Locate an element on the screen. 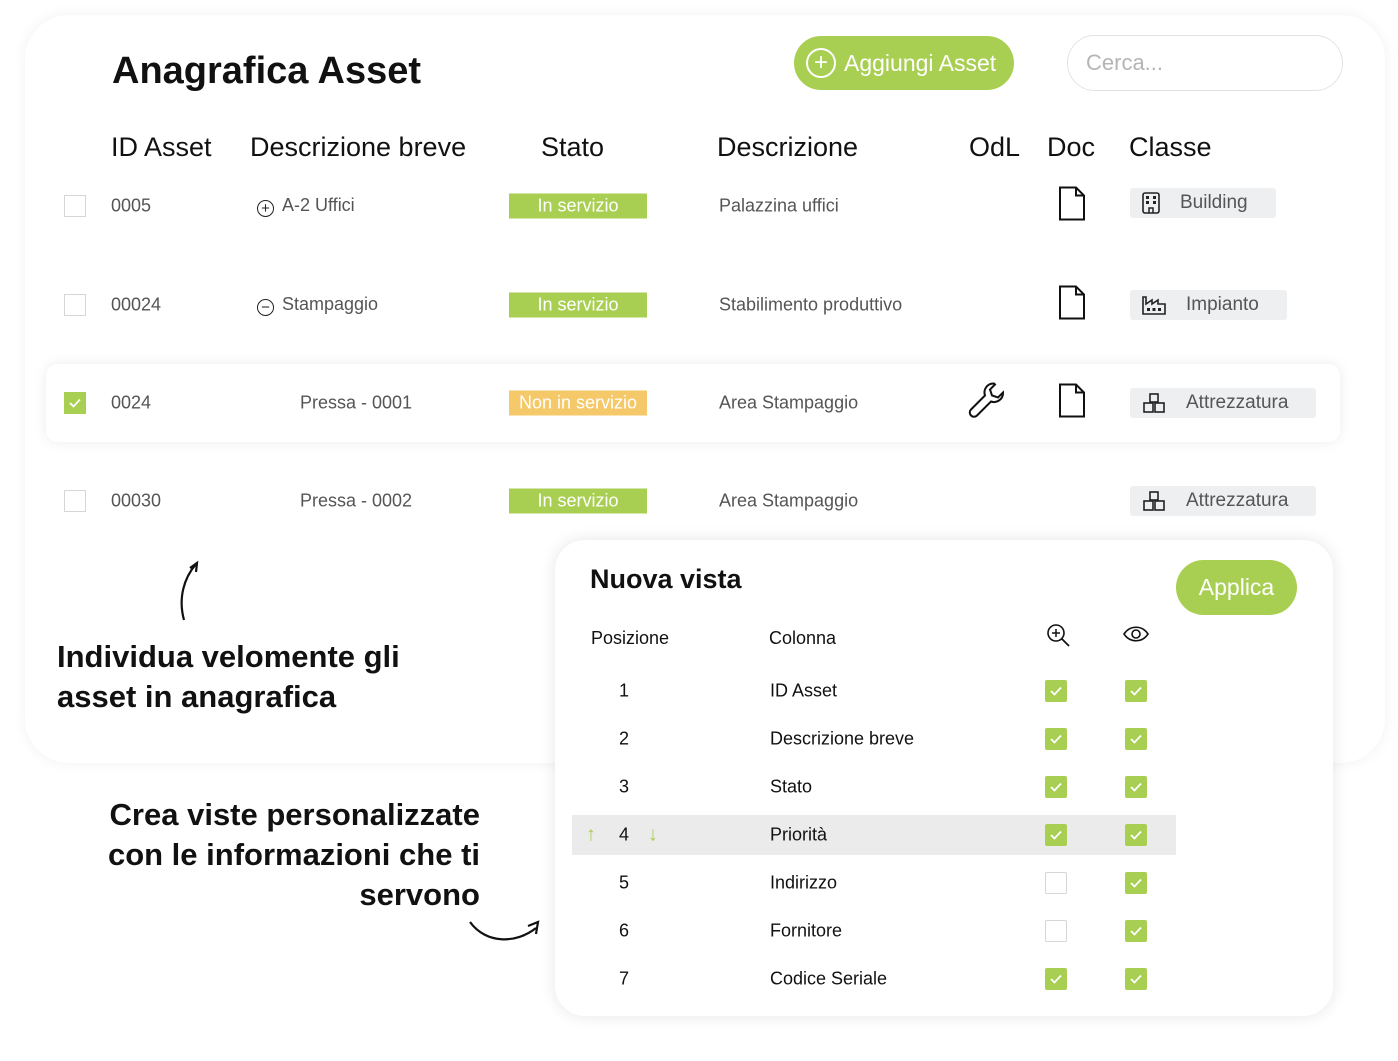 The image size is (1398, 1061). move-down-icon: ↓ is located at coordinates (653, 835).